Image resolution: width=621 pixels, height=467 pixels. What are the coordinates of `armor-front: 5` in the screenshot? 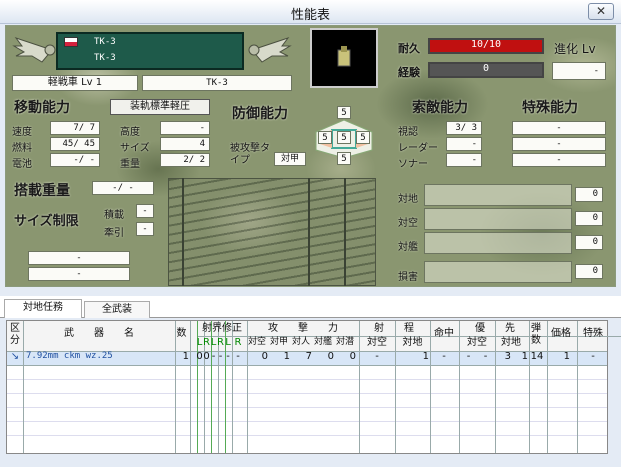 It's located at (344, 112).